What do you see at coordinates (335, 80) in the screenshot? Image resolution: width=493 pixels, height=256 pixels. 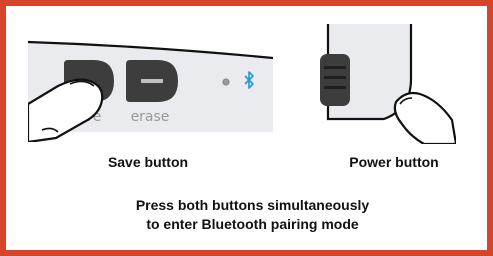 I see `power-button-shape` at bounding box center [335, 80].